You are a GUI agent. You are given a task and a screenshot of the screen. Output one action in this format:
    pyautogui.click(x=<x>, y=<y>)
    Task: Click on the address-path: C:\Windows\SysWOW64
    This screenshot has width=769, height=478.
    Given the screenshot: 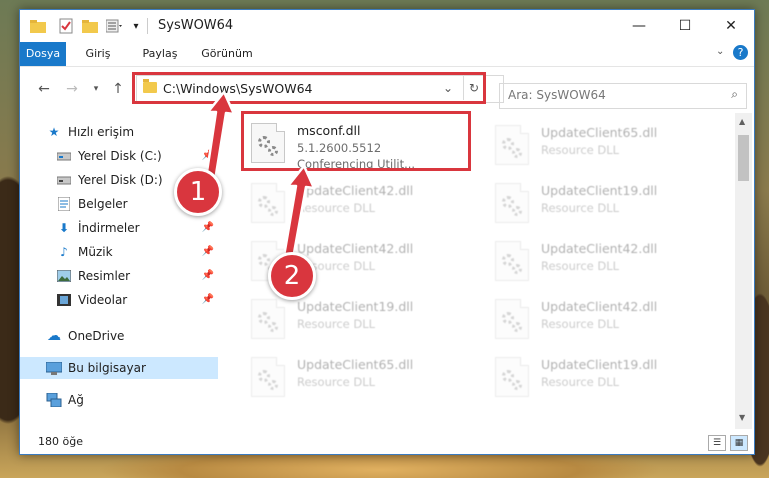 What is the action you would take?
    pyautogui.click(x=237, y=88)
    